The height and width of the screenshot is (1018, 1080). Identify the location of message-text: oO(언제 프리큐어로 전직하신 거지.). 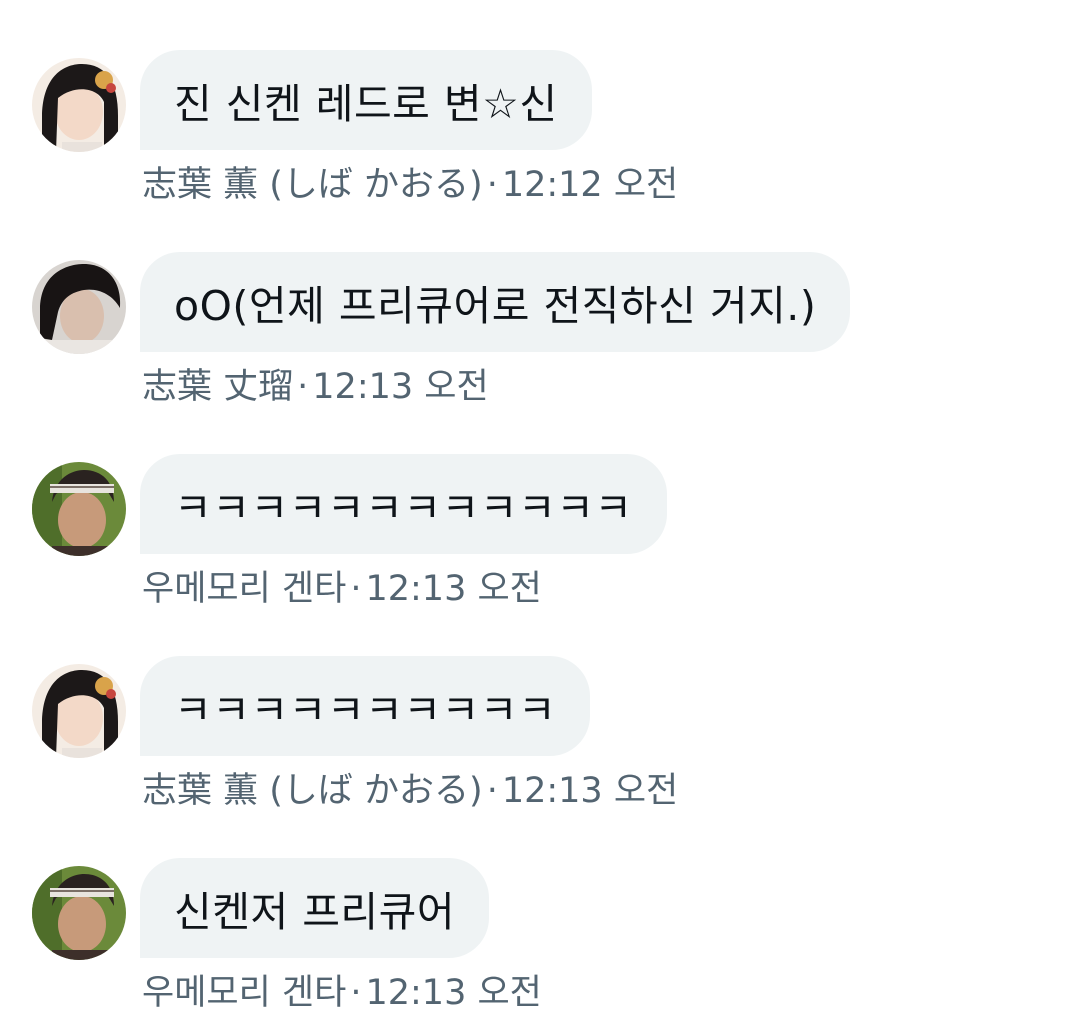
(495, 306).